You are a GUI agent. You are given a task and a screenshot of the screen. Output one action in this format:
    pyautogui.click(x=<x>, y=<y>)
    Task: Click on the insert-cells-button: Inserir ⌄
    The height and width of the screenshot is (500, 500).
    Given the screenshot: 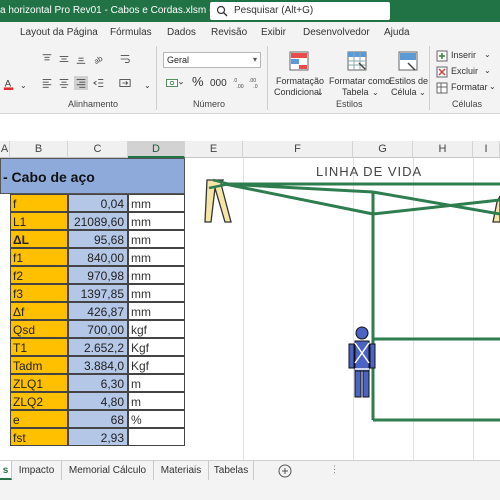 What is the action you would take?
    pyautogui.click(x=464, y=55)
    